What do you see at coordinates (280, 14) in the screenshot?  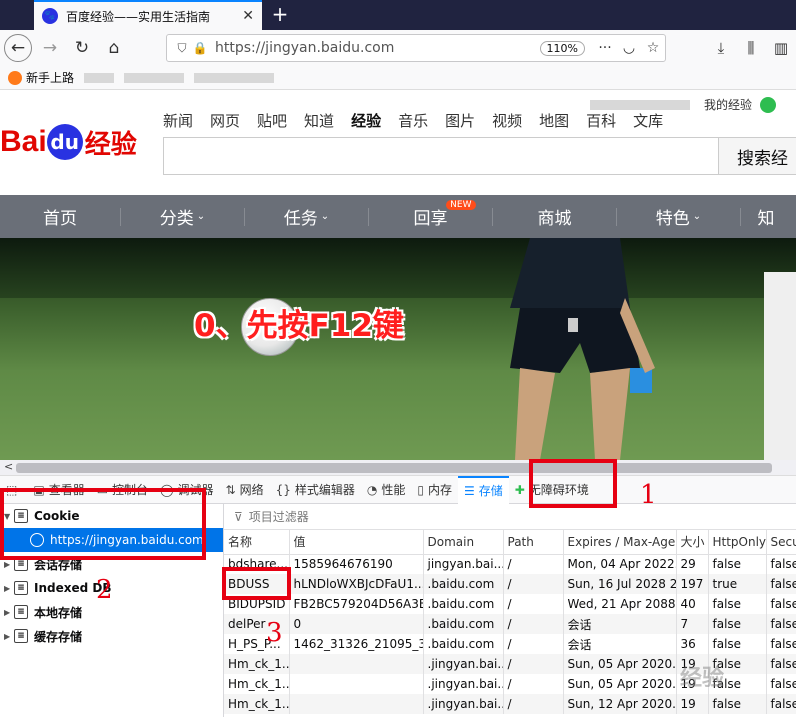 I see `new-tab-button: +` at bounding box center [280, 14].